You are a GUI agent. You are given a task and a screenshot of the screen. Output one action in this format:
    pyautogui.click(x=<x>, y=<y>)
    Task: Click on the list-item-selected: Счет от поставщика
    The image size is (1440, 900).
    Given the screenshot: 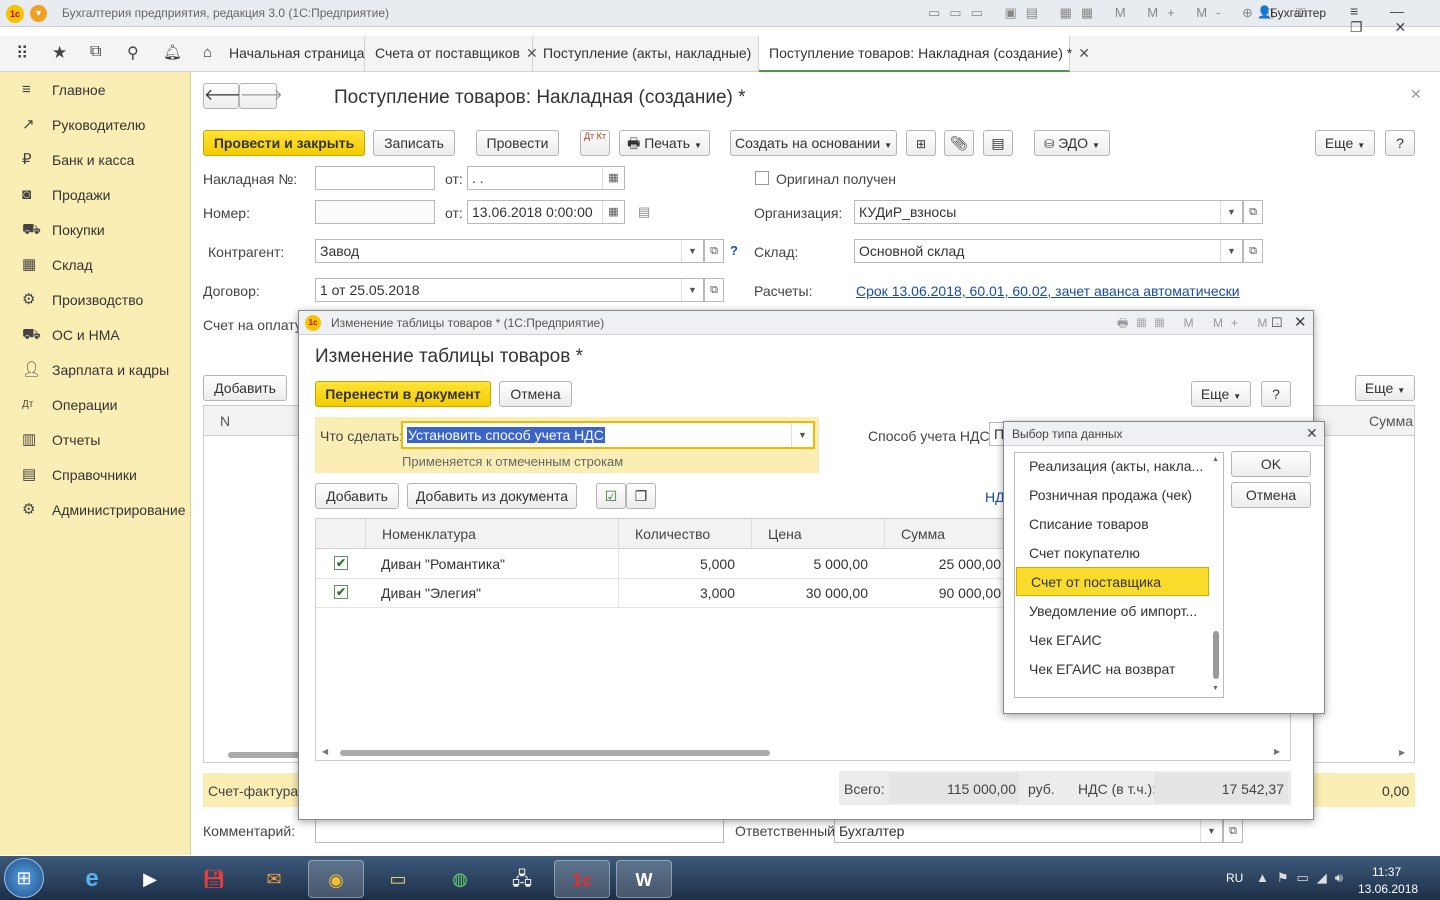 What is the action you would take?
    pyautogui.click(x=1112, y=581)
    